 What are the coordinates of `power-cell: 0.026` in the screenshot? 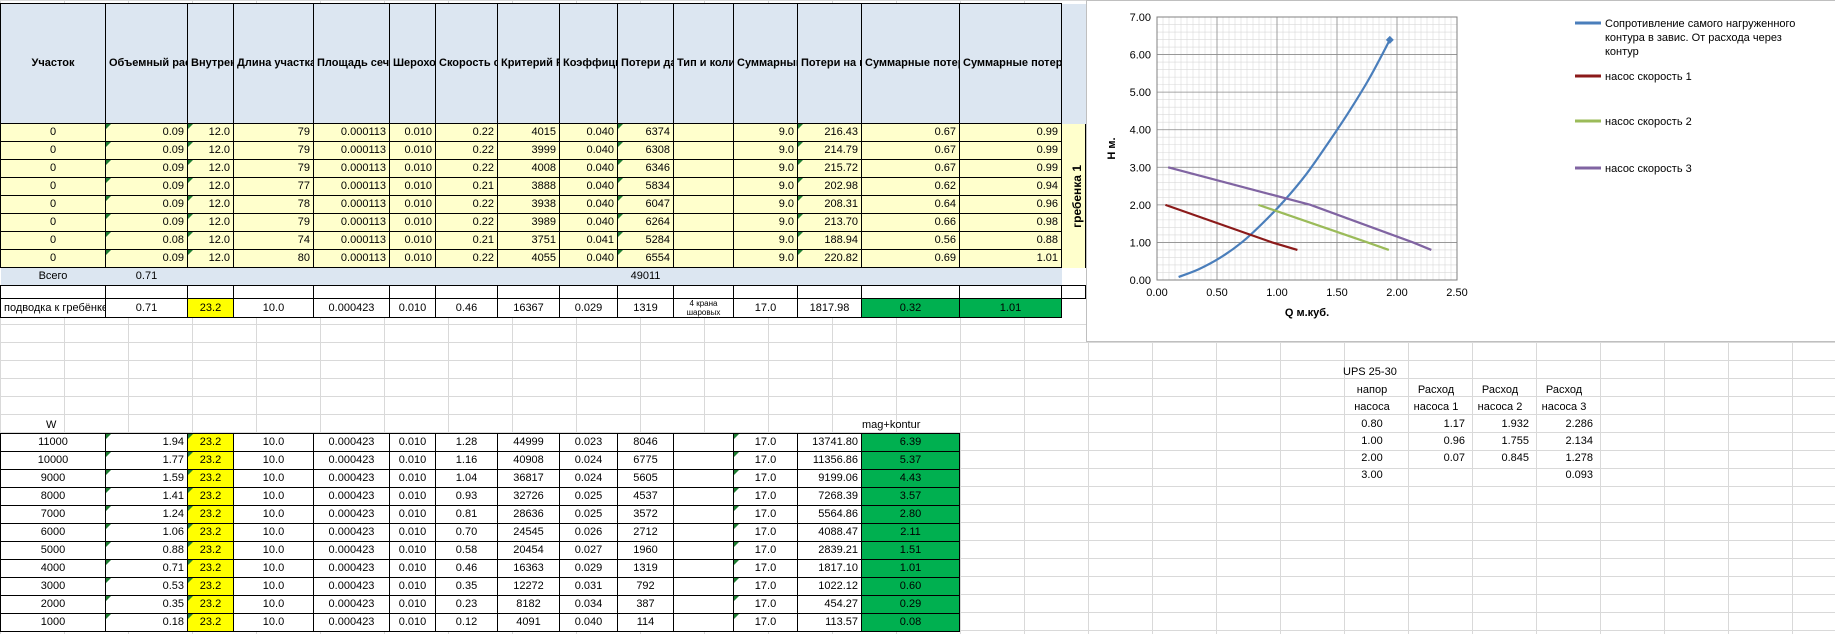 It's located at (588, 532).